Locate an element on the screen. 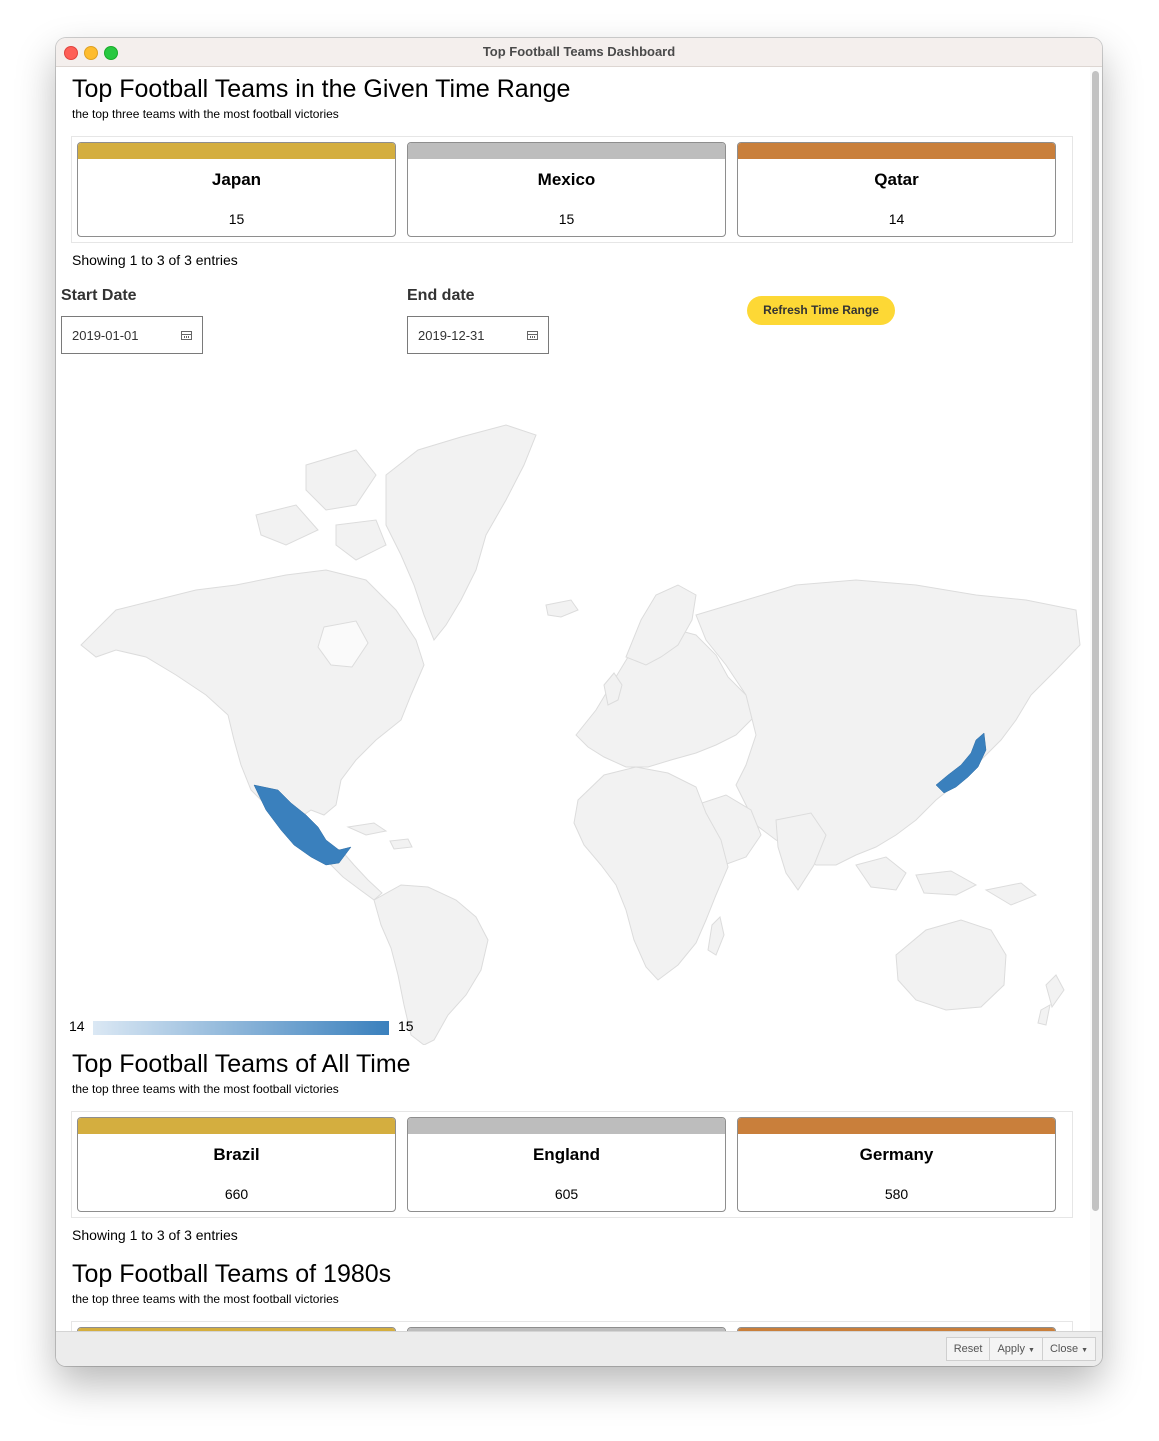  toolbar-button-group: Reset Apply ▼ Close ▼ is located at coordinates (1020, 1349).